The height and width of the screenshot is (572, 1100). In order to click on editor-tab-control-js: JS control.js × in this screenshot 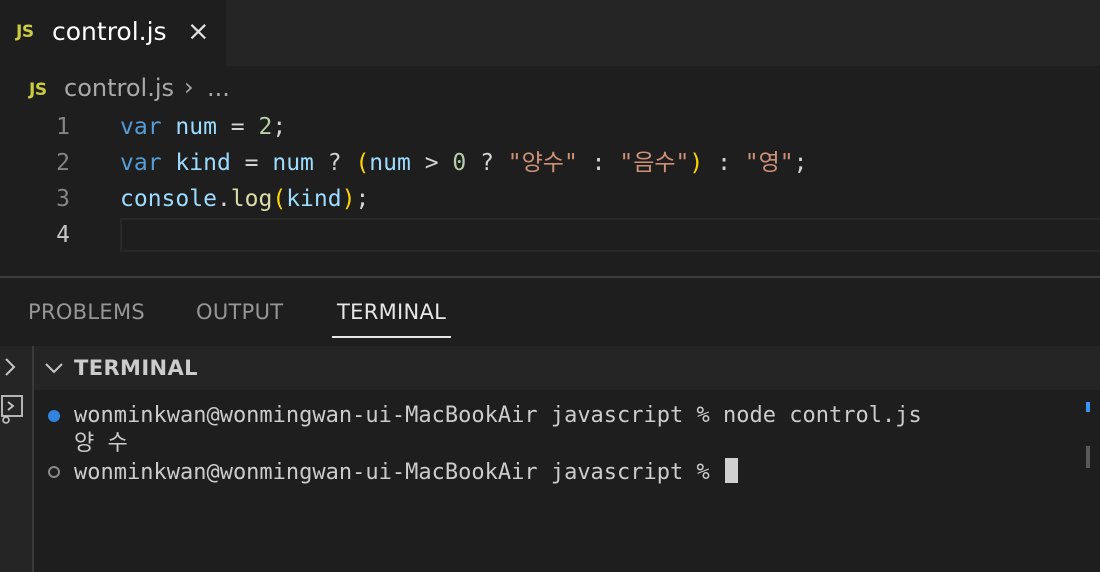, I will do `click(113, 33)`.